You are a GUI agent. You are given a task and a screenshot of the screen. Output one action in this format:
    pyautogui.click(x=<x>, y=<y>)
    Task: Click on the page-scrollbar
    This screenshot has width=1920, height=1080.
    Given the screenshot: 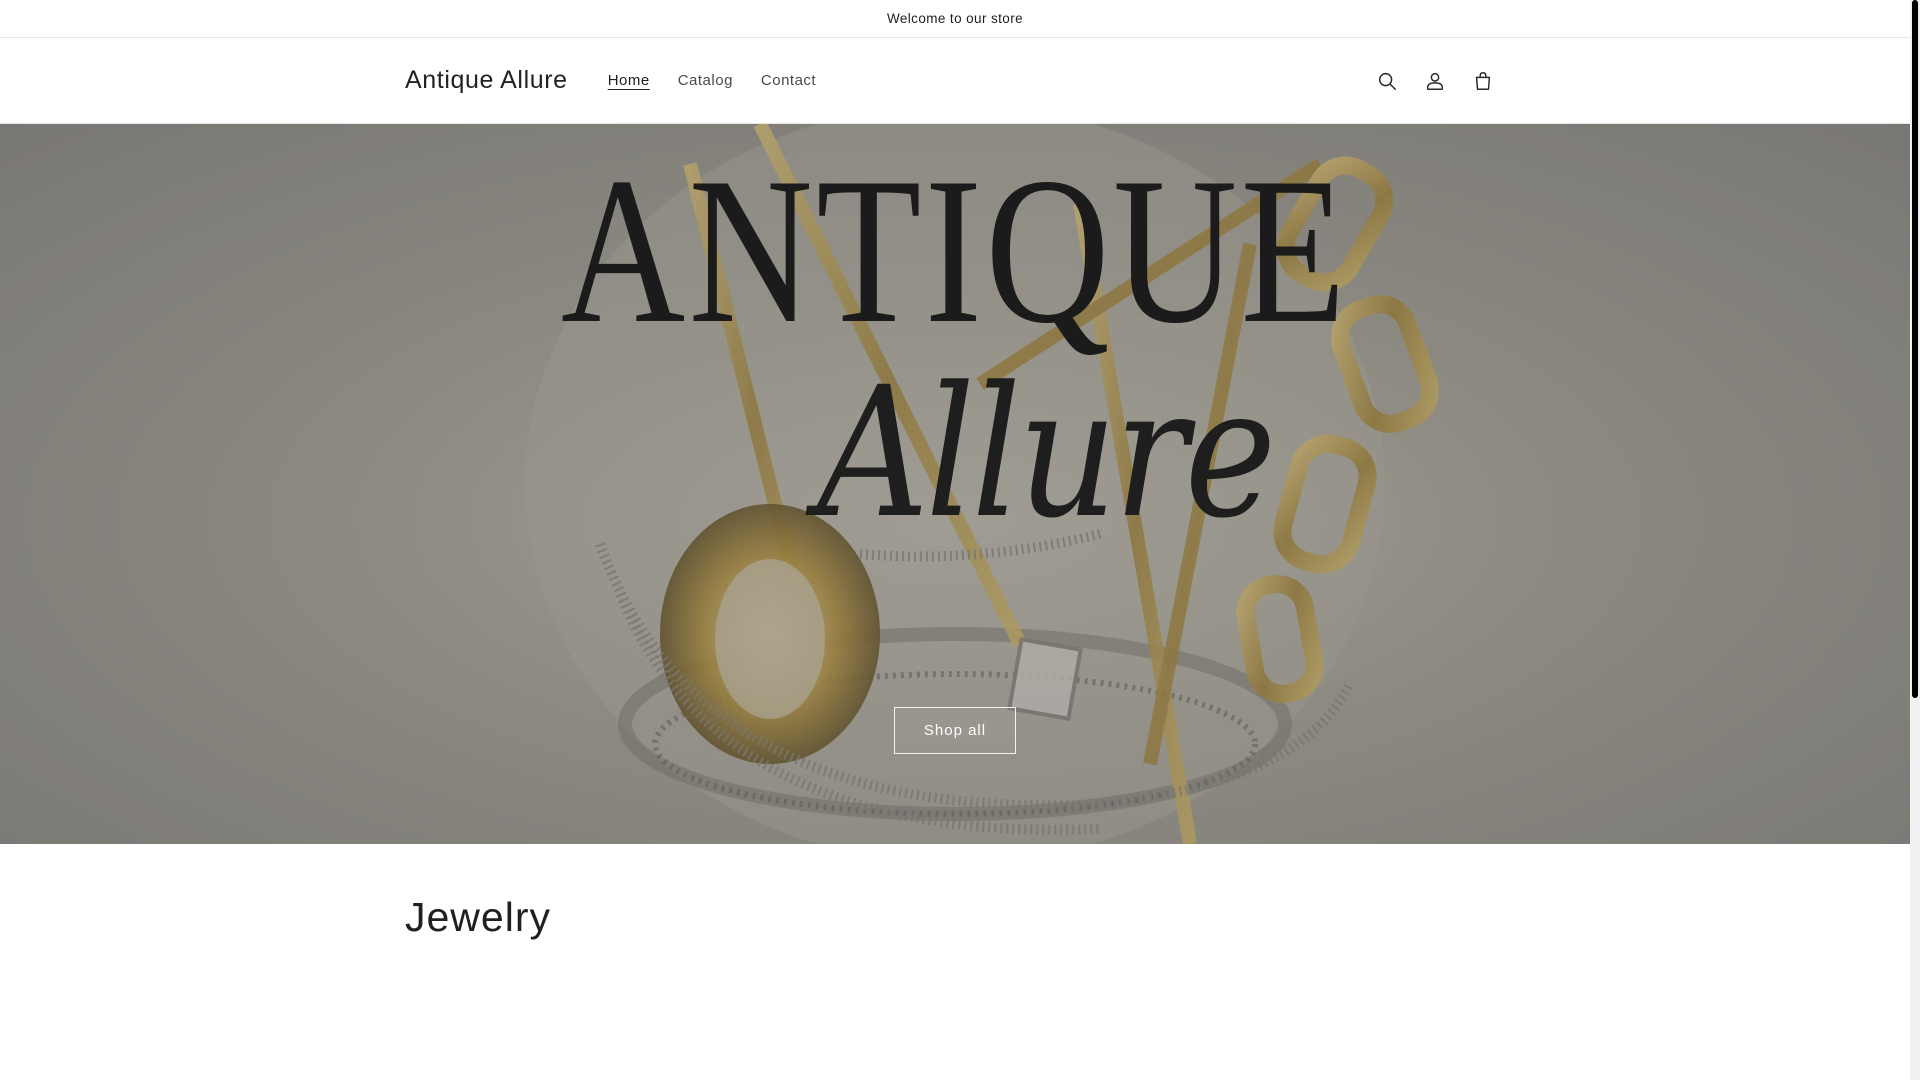 What is the action you would take?
    pyautogui.click(x=1915, y=540)
    